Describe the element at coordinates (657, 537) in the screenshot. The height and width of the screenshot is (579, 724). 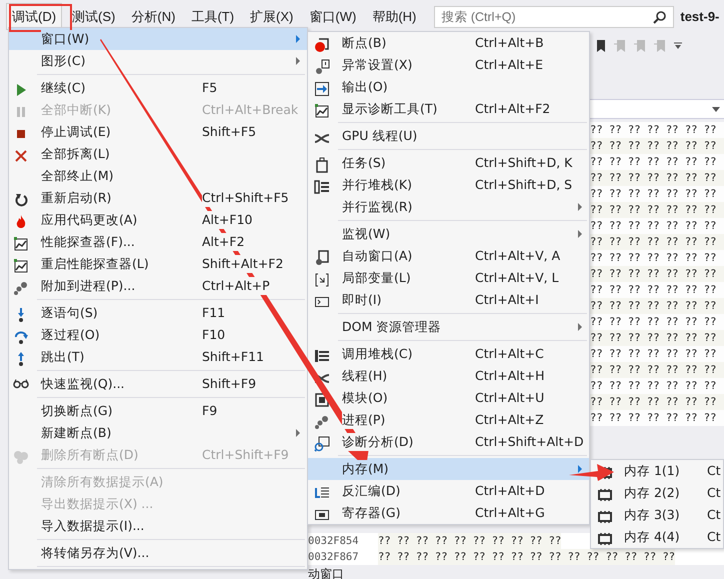
I see `menu-item: 内存 4(4) Ct` at that location.